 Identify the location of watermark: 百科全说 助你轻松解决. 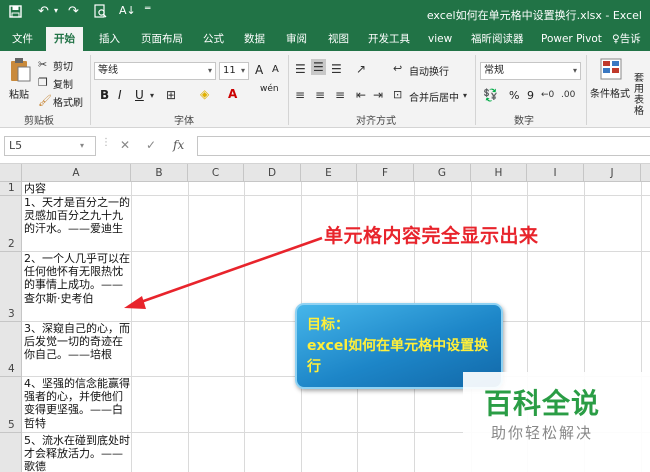
(556, 422).